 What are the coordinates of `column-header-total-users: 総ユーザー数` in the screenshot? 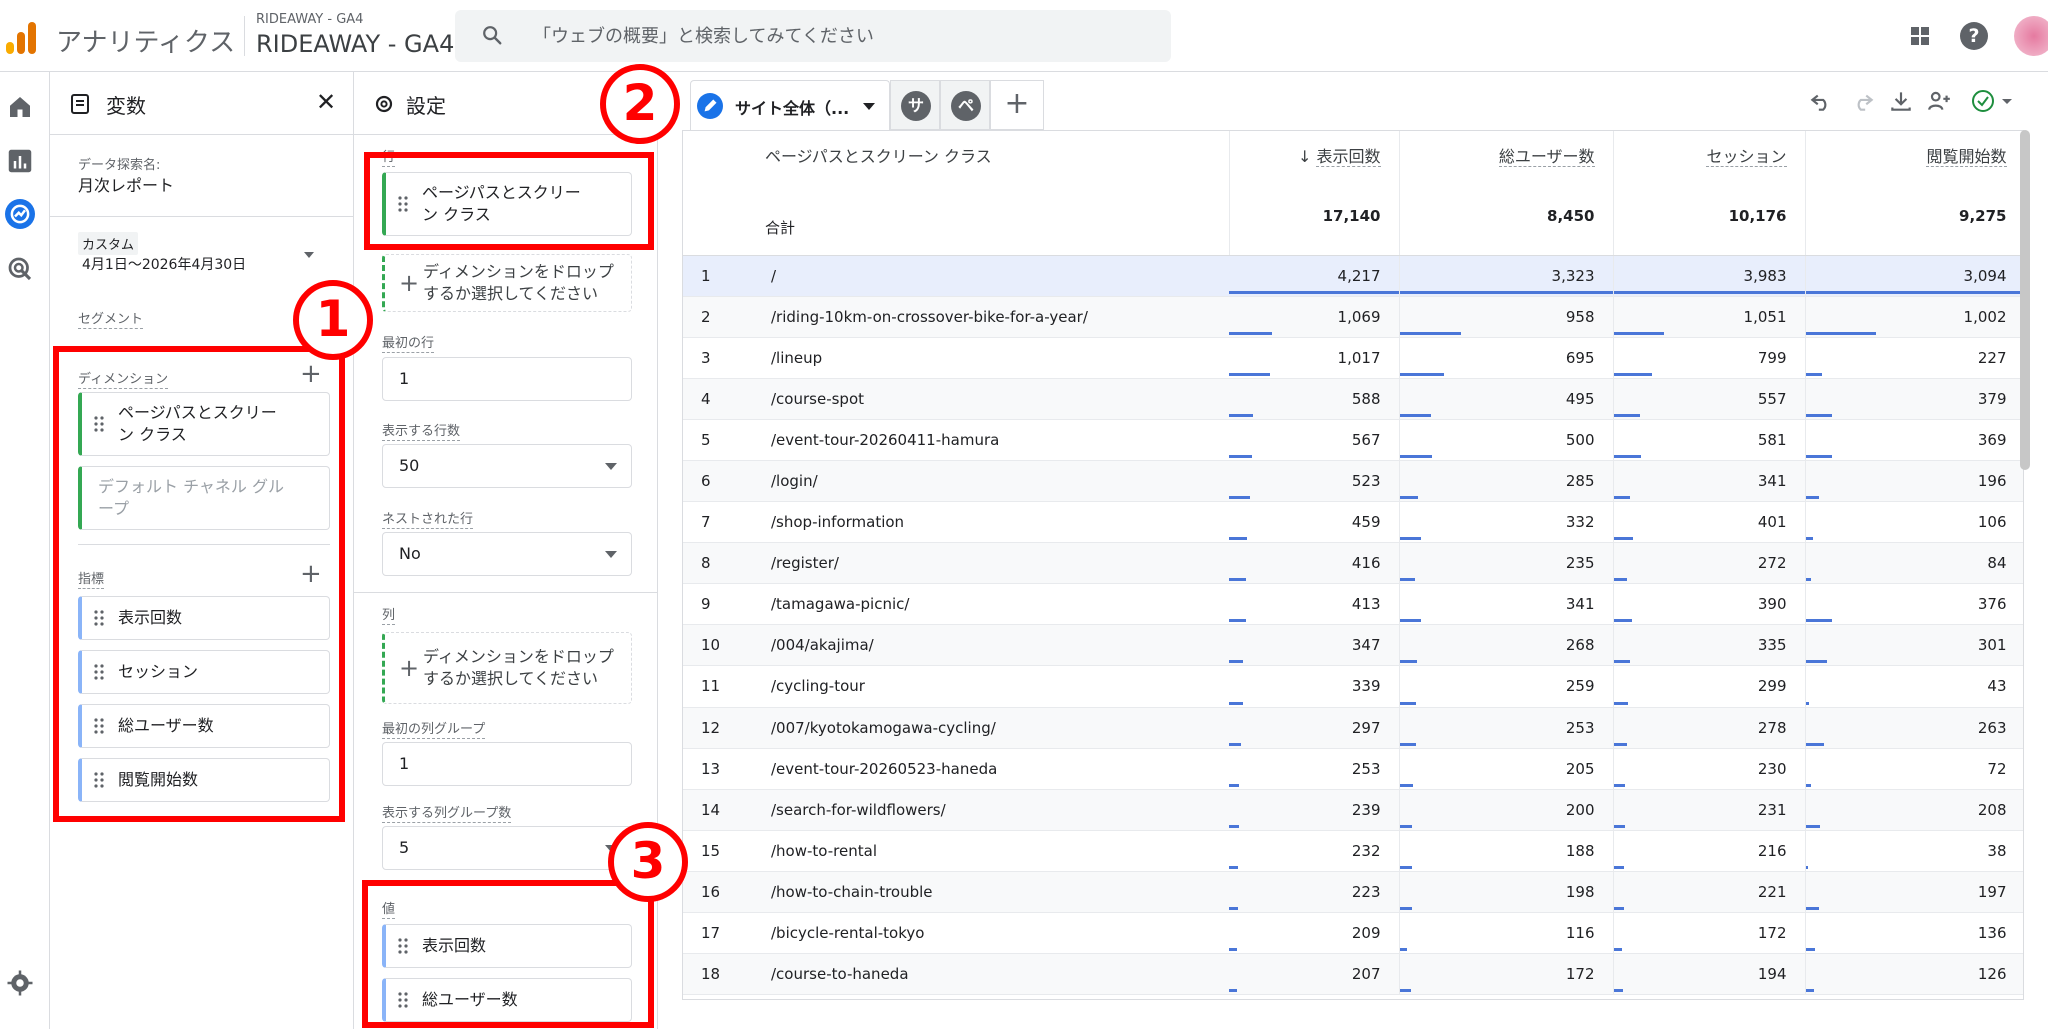 It's located at (1506, 167).